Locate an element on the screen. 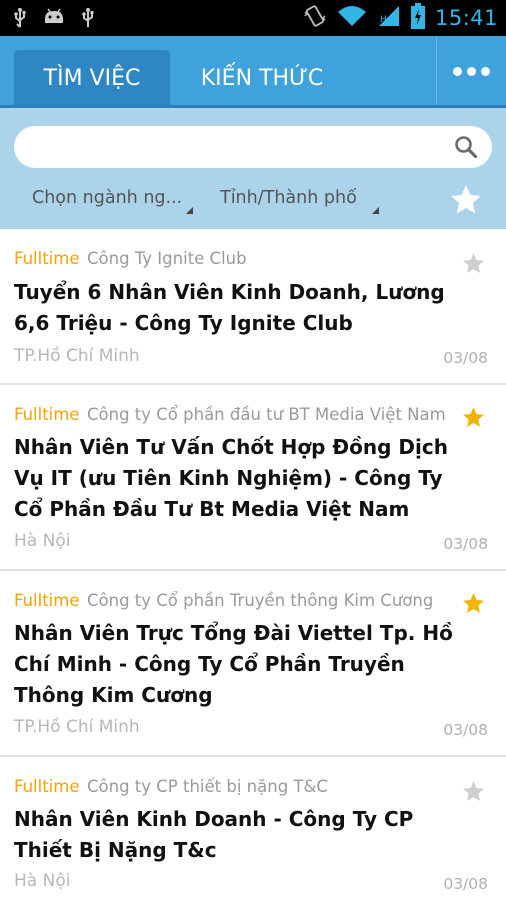 The width and height of the screenshot is (506, 900). notification-icons is located at coordinates (54, 18).